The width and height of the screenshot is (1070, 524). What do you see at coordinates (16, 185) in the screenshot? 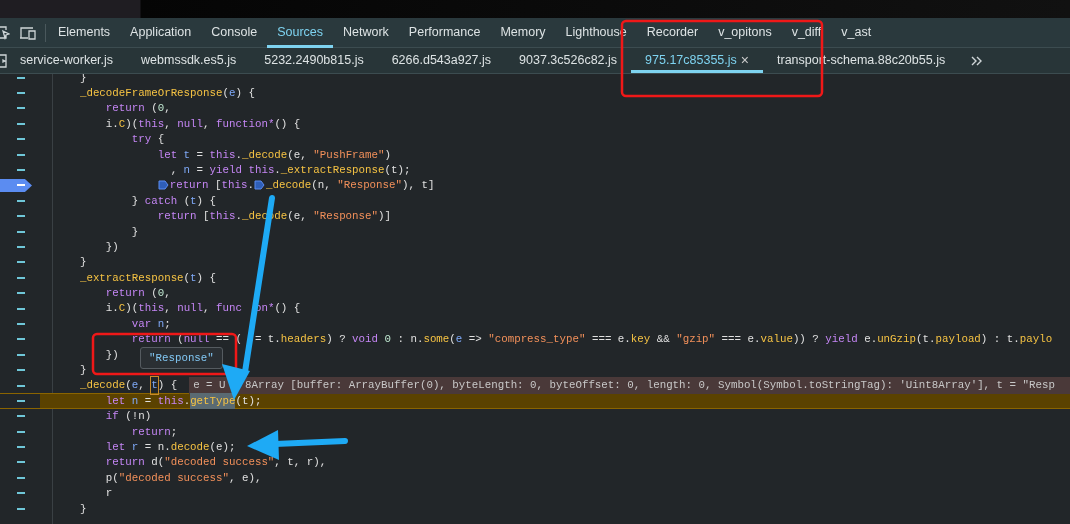
I see `breakpoint-marker` at bounding box center [16, 185].